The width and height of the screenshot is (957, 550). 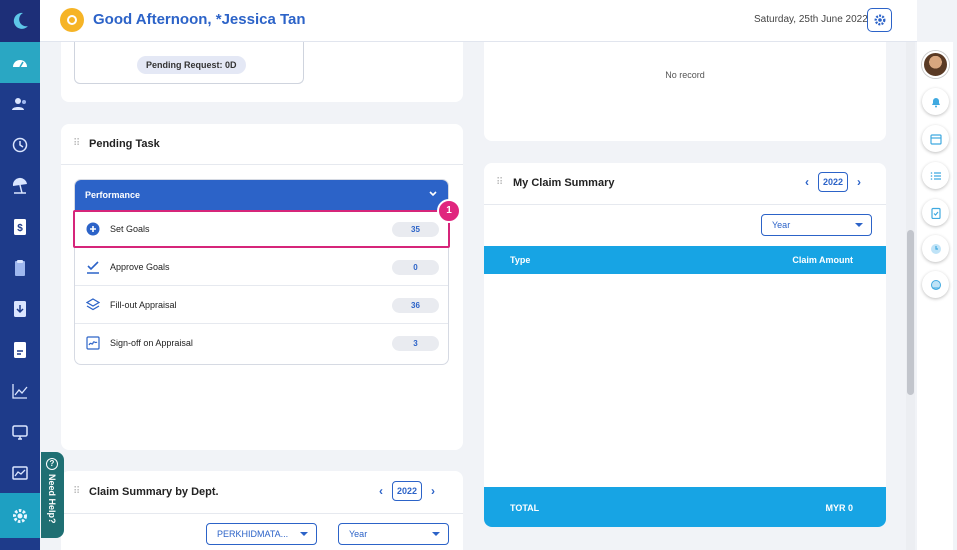 I want to click on sun-icon, so click(x=72, y=20).